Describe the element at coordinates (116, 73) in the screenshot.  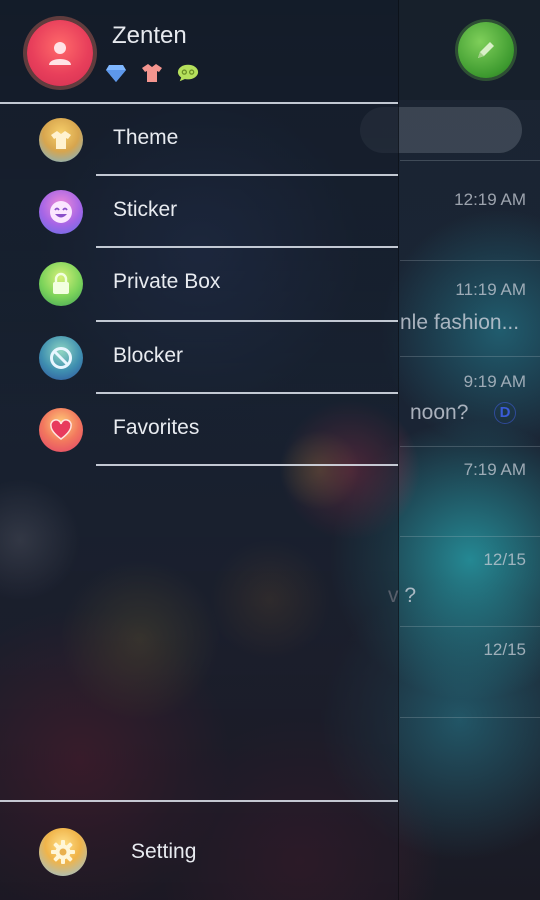
I see `diamond-icon` at that location.